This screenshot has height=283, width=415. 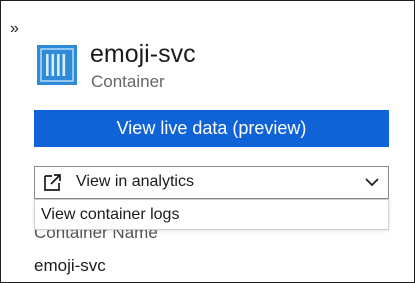 What do you see at coordinates (211, 214) in the screenshot?
I see `analytics-dropdown-menu: View container logs` at bounding box center [211, 214].